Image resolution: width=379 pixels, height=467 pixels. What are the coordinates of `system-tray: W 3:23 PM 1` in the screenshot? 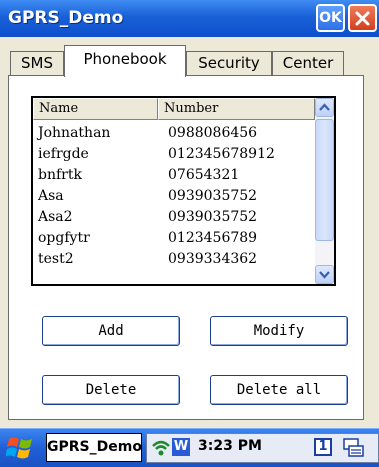 It's located at (262, 447).